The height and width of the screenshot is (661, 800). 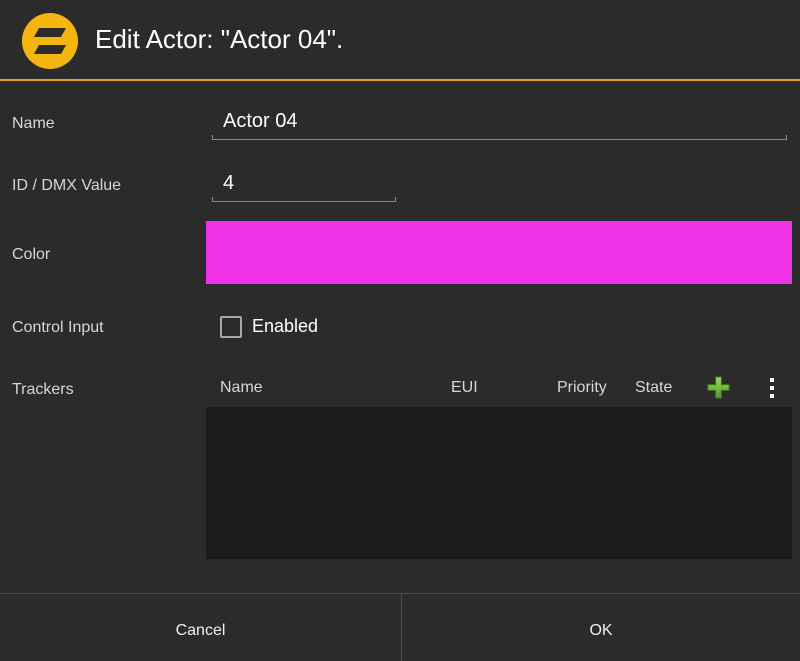 What do you see at coordinates (33, 123) in the screenshot?
I see `name-label: Name` at bounding box center [33, 123].